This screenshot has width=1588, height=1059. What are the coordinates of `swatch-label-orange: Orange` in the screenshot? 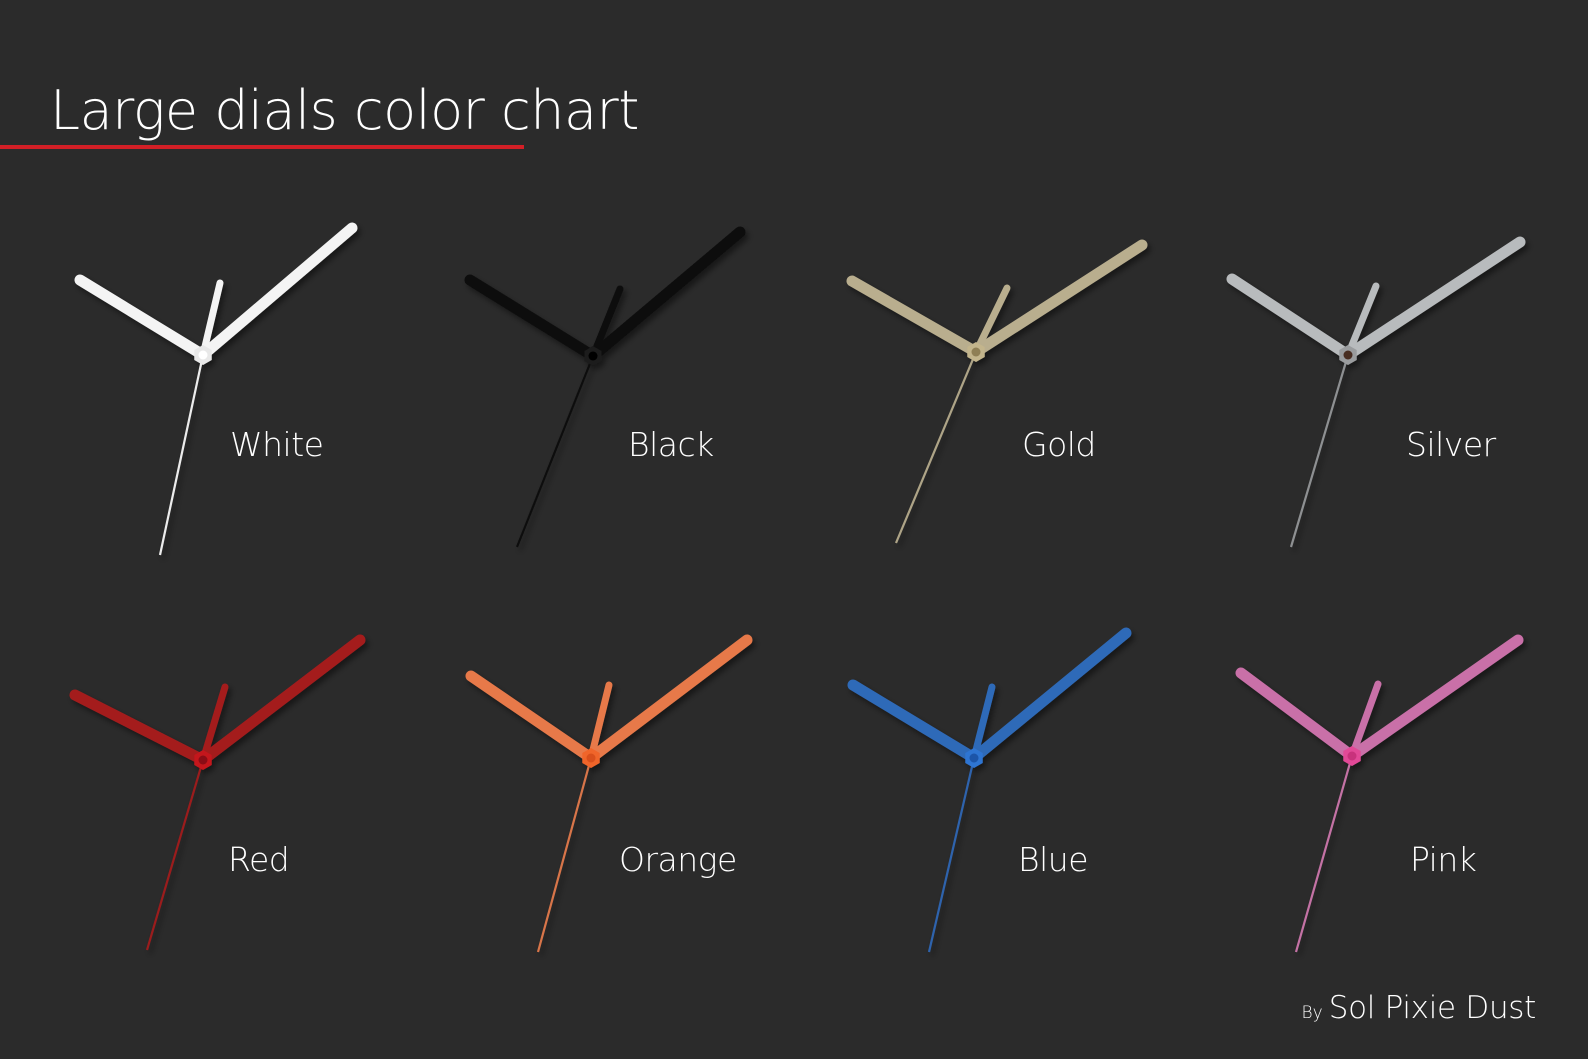 It's located at (678, 859).